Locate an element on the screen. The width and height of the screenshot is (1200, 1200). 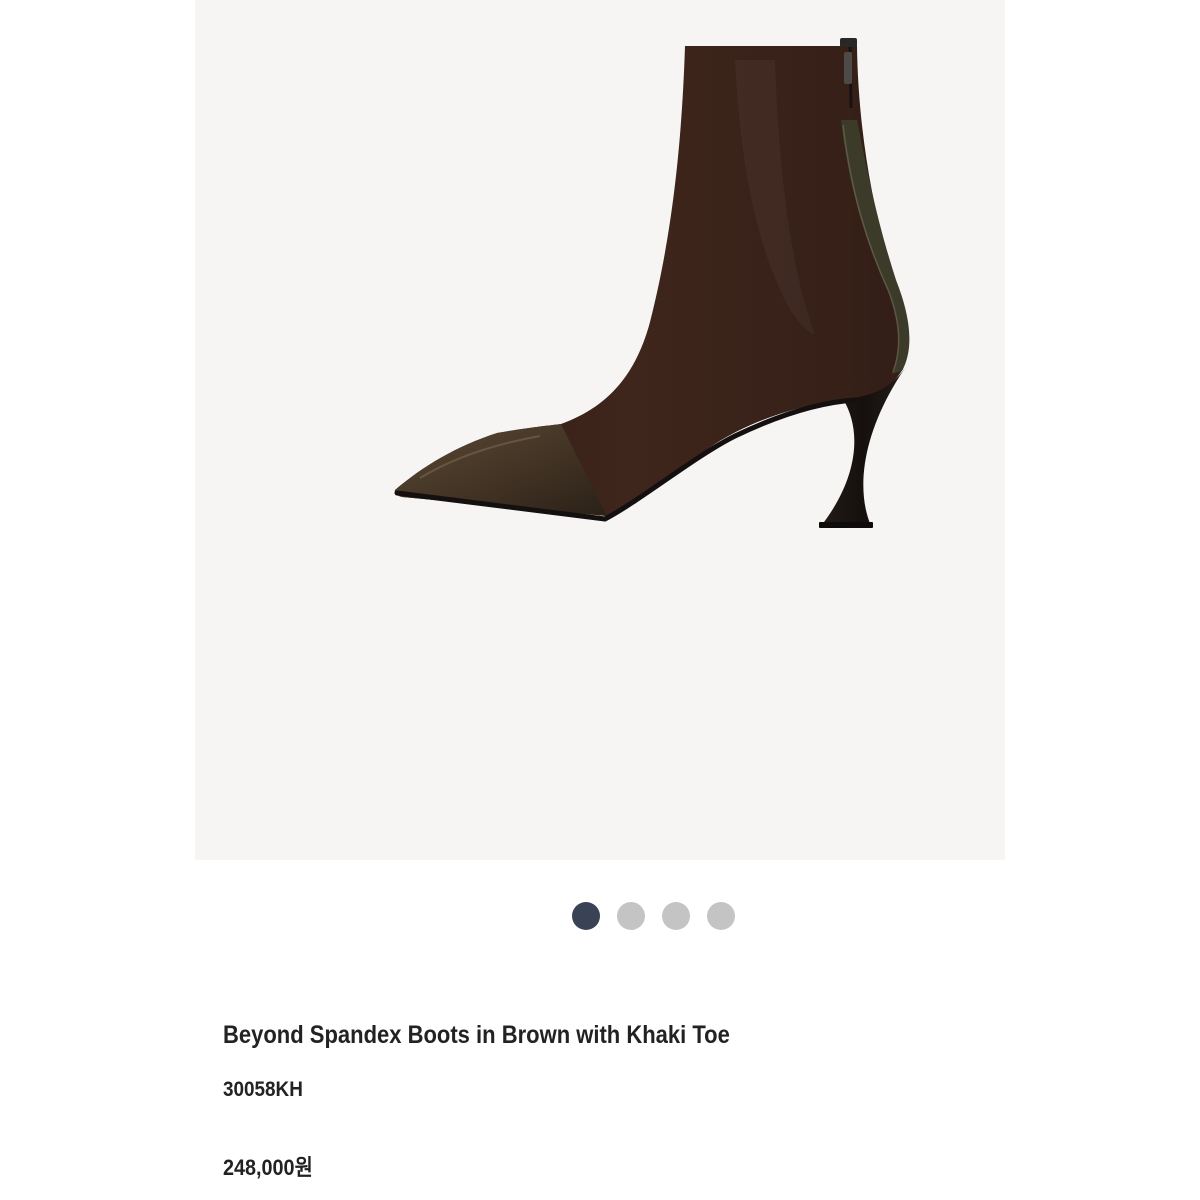
zipper-top-stop is located at coordinates (848, 42).